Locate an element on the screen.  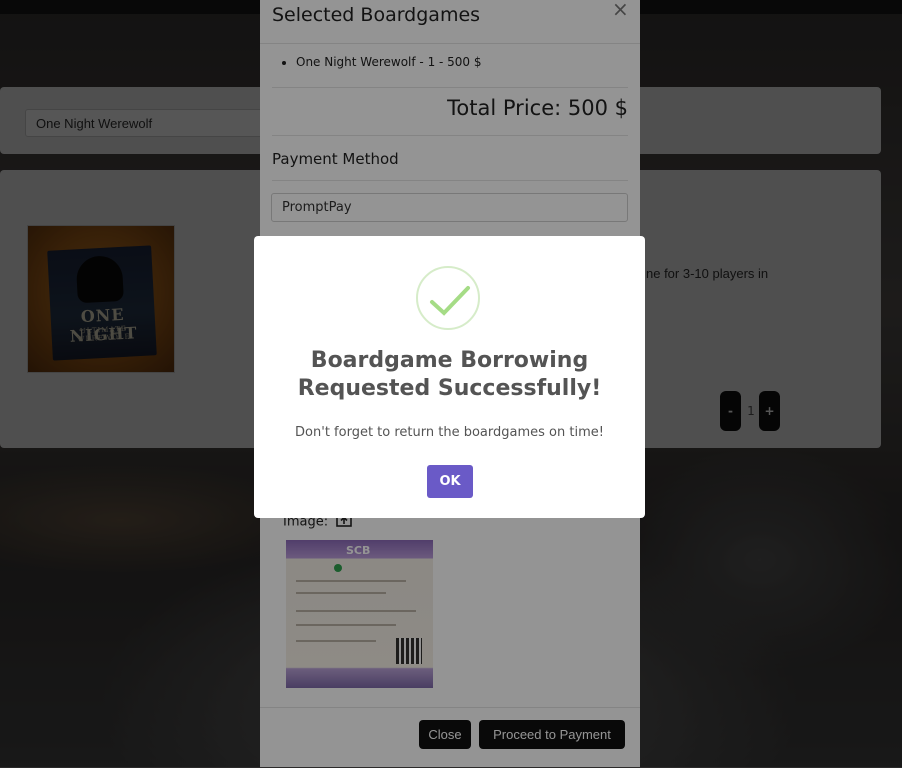
success-check-icon is located at coordinates (448, 298).